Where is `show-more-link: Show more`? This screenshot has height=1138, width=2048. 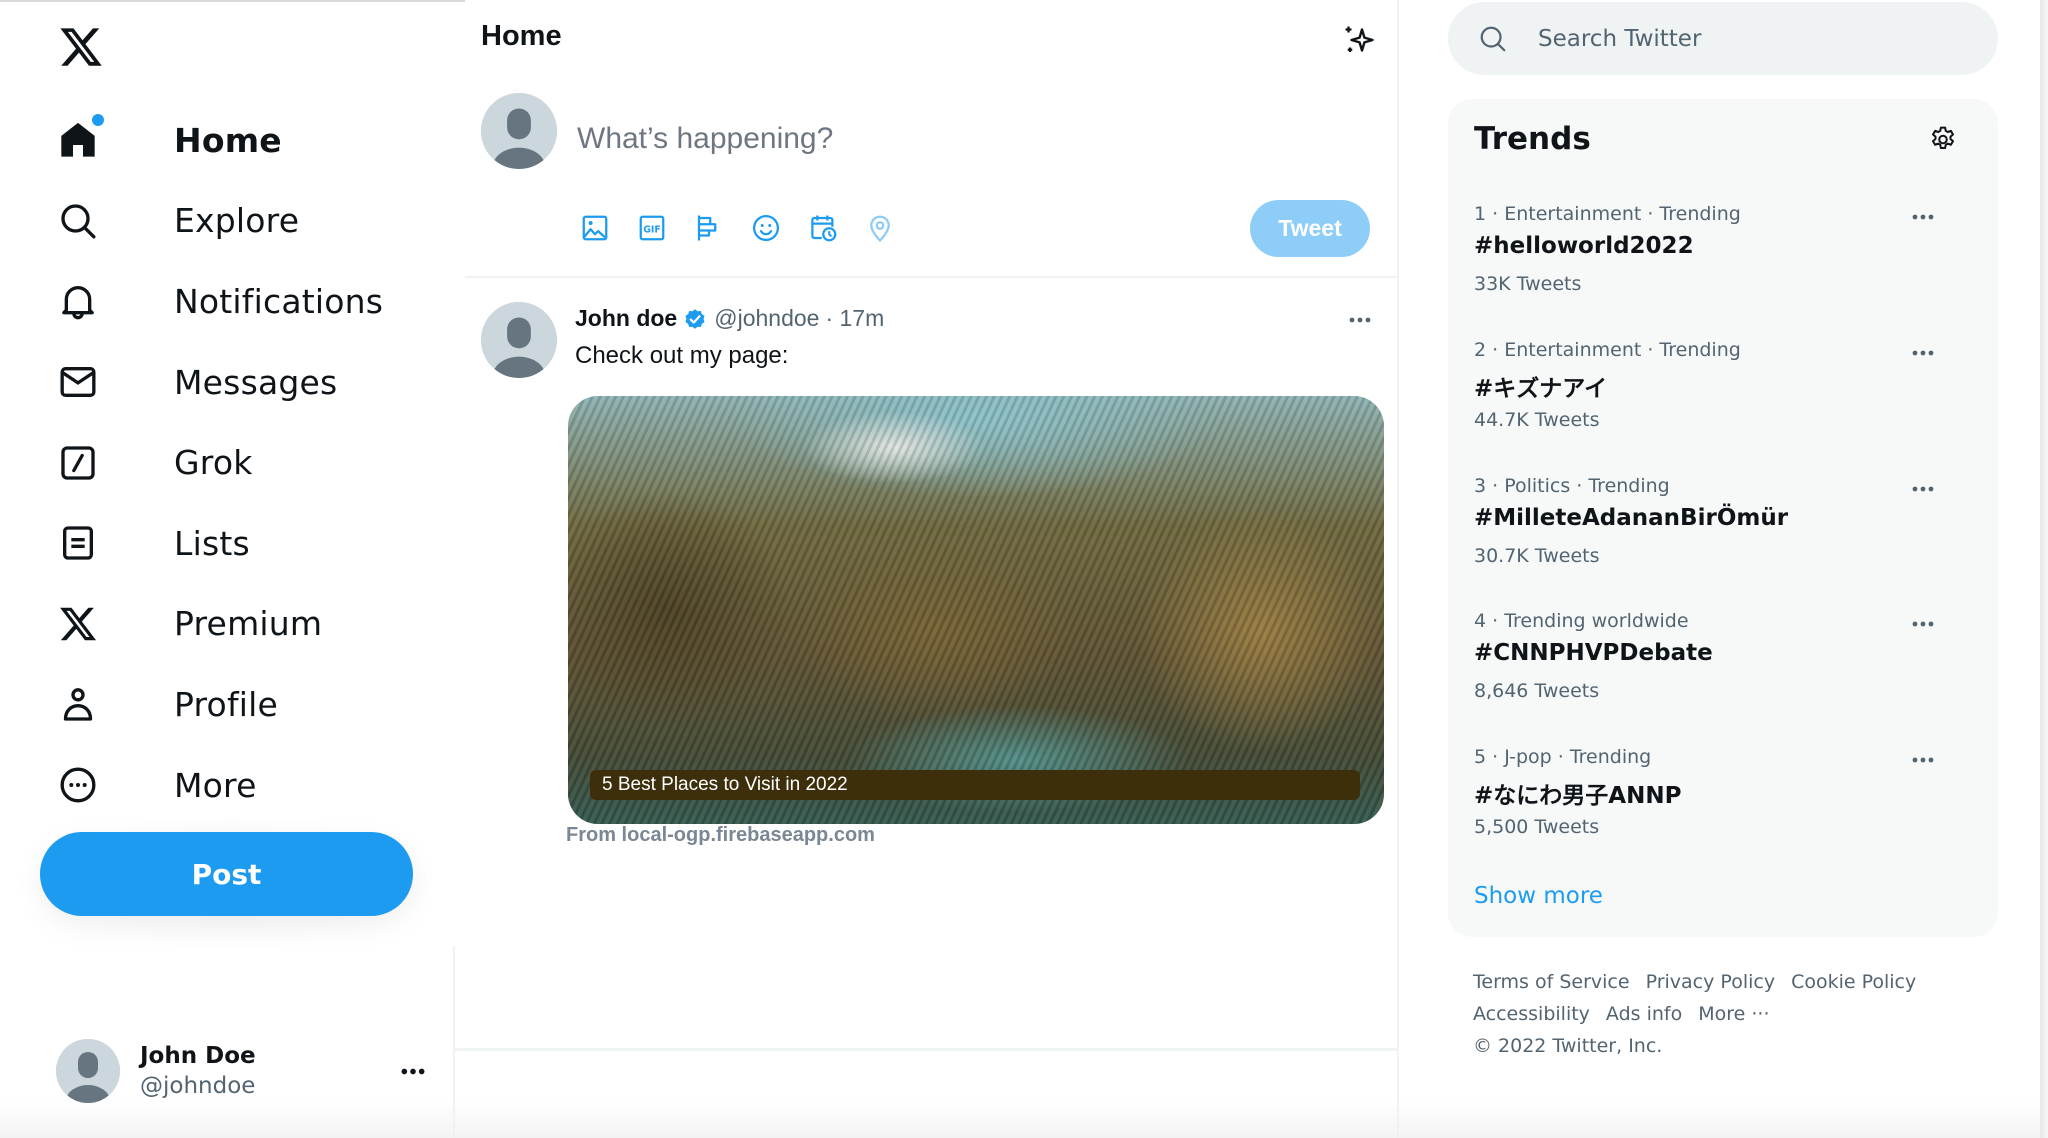 show-more-link: Show more is located at coordinates (1538, 896).